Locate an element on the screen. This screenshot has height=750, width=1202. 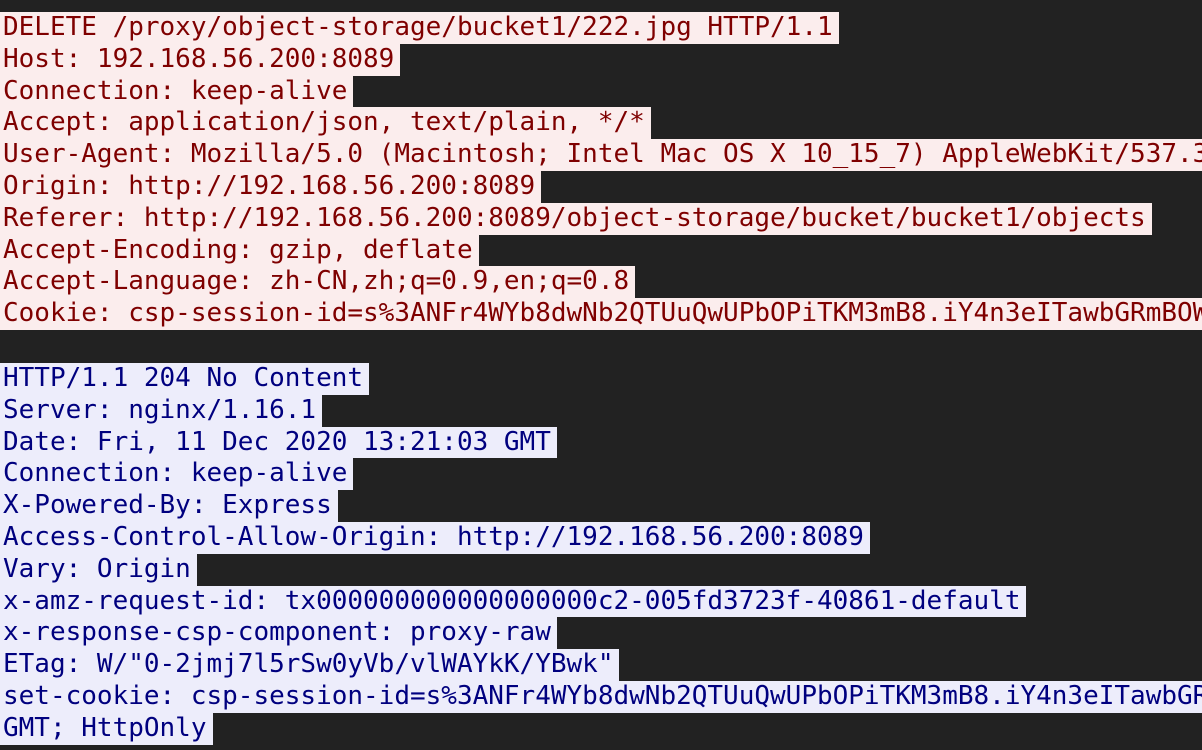
response-line-text: Connection: keep-alive is located at coordinates (177, 474).